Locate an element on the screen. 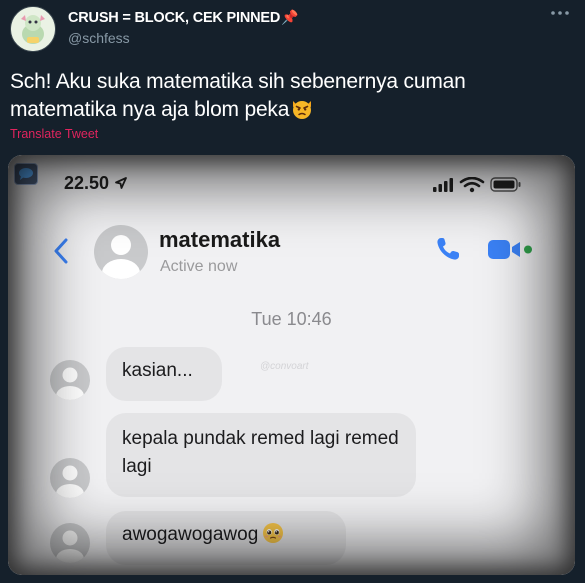 This screenshot has height=583, width=585. signal-bars-icon is located at coordinates (443, 185).